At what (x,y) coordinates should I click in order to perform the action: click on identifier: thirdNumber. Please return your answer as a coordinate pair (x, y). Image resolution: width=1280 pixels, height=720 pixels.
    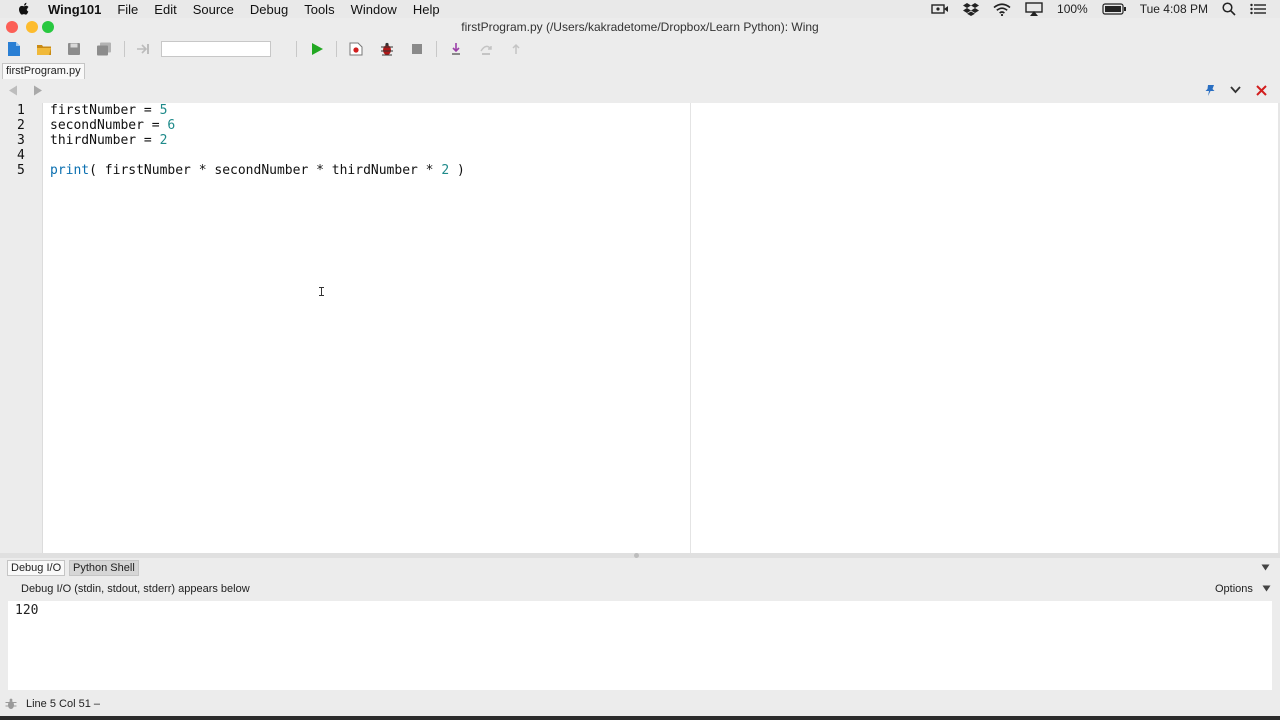
    Looking at the image, I should click on (93, 140).